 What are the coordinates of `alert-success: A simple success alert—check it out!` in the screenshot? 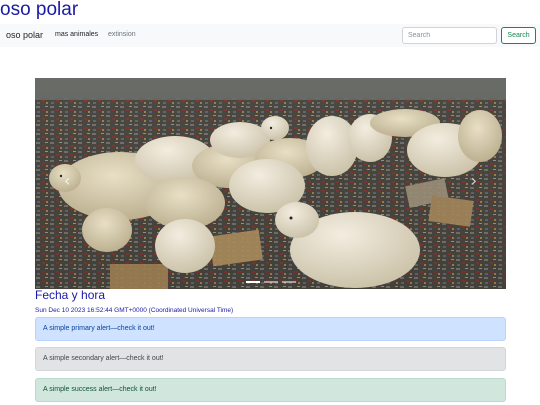 It's located at (270, 390).